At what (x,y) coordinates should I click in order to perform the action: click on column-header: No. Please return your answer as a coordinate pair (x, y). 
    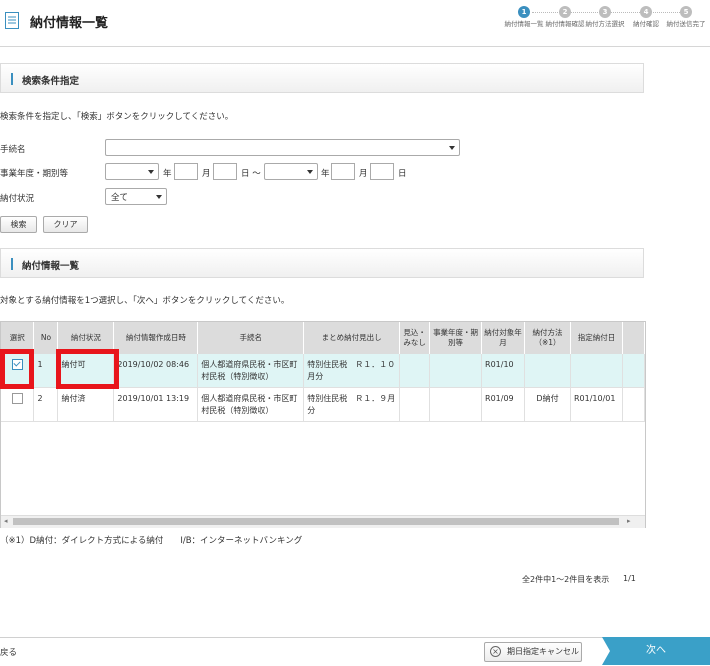
    Looking at the image, I should click on (46, 338).